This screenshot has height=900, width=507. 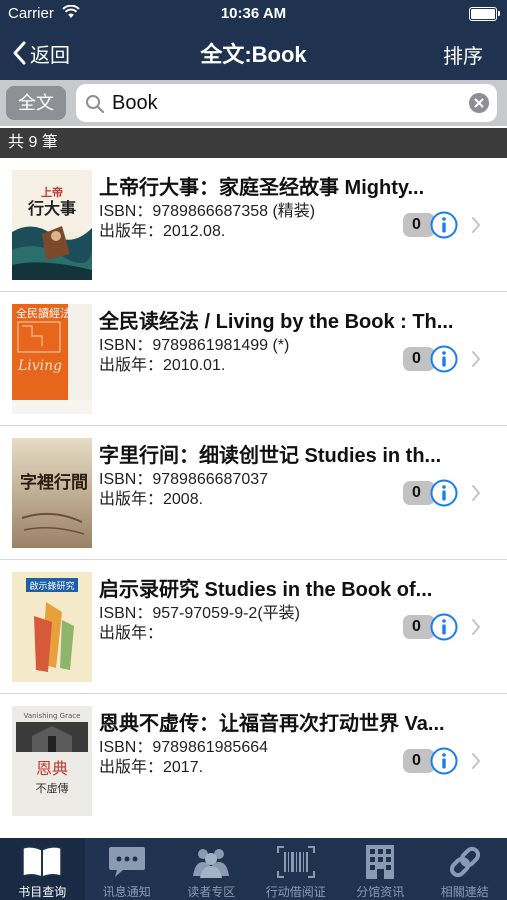 I want to click on svg-text: Vanishing Grace, so click(x=52, y=716).